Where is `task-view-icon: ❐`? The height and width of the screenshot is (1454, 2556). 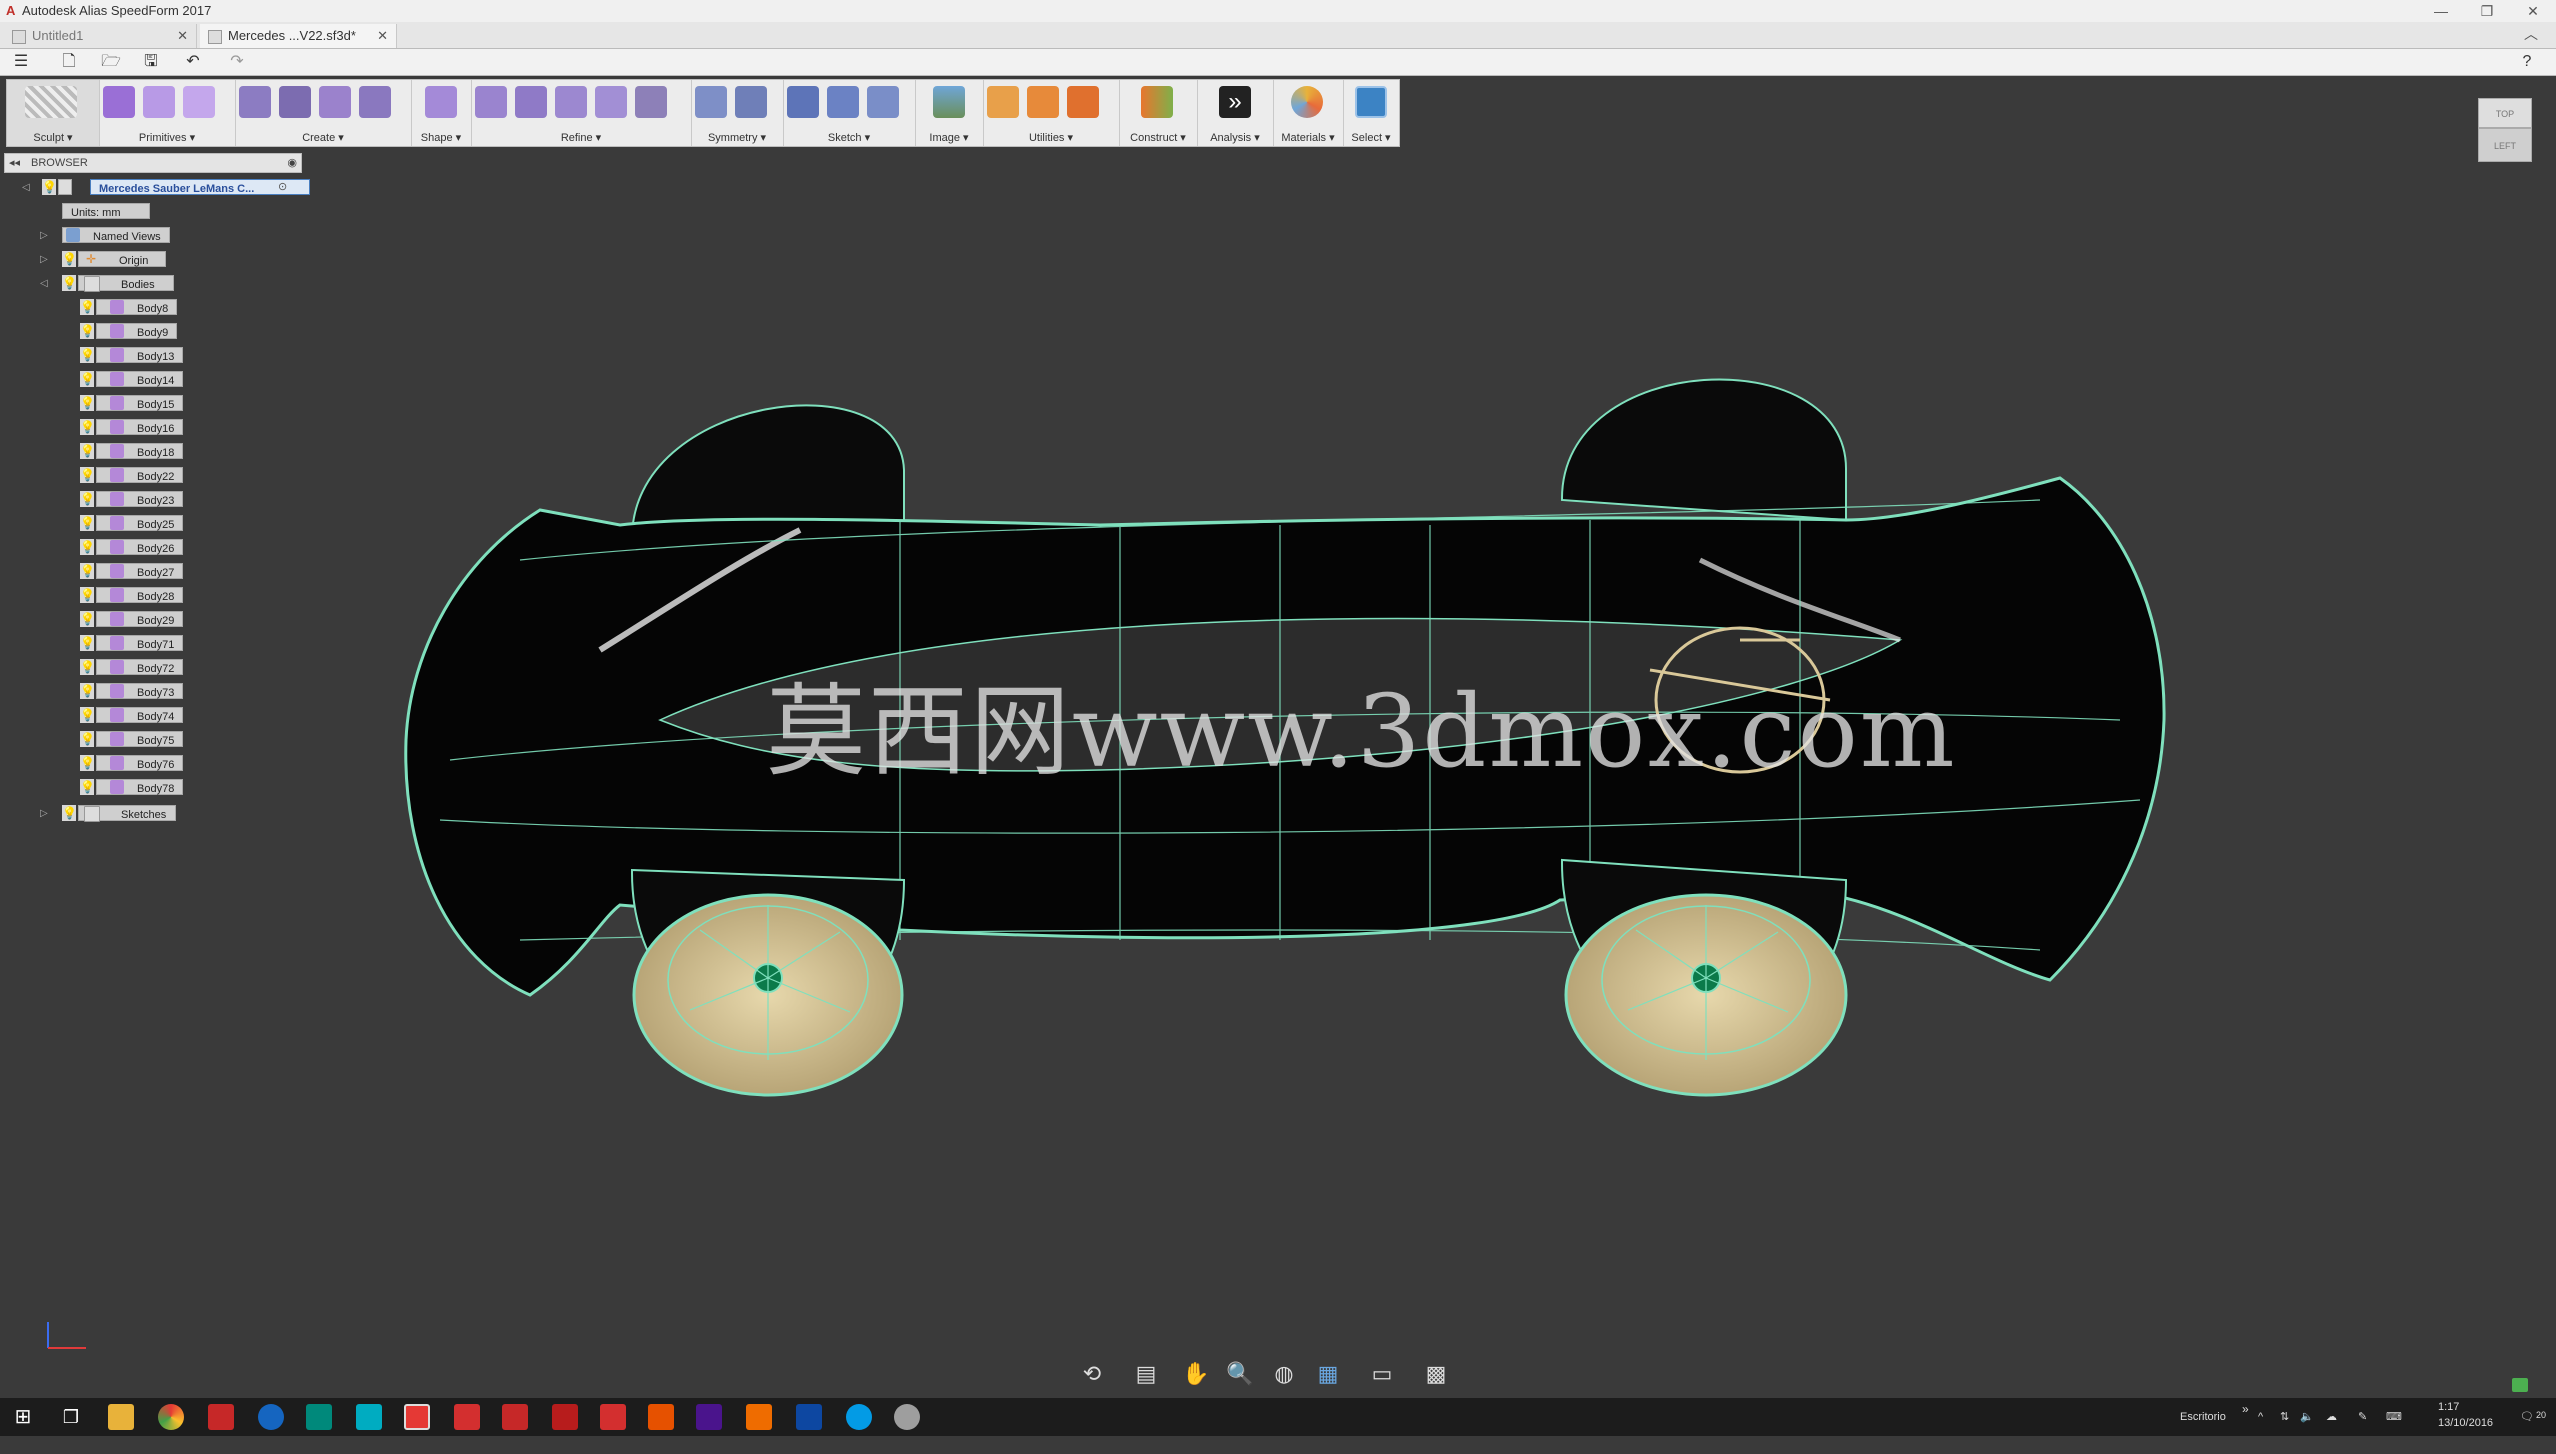
task-view-icon: ❐ is located at coordinates (71, 1417).